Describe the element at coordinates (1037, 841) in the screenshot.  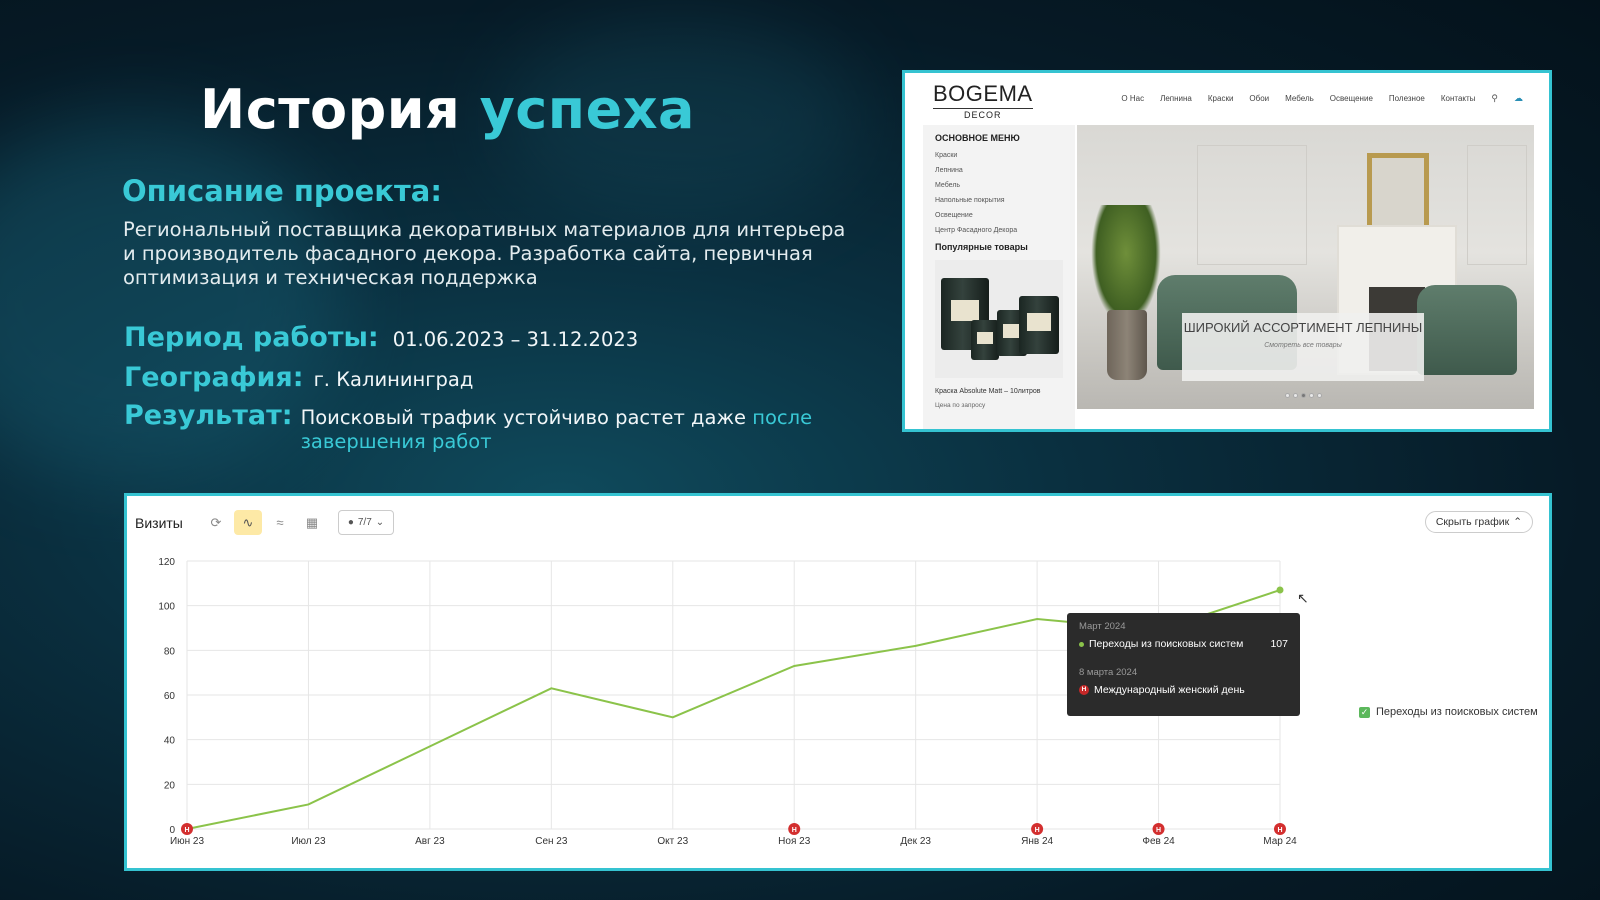
I see `x-tick-label: Янв 24` at that location.